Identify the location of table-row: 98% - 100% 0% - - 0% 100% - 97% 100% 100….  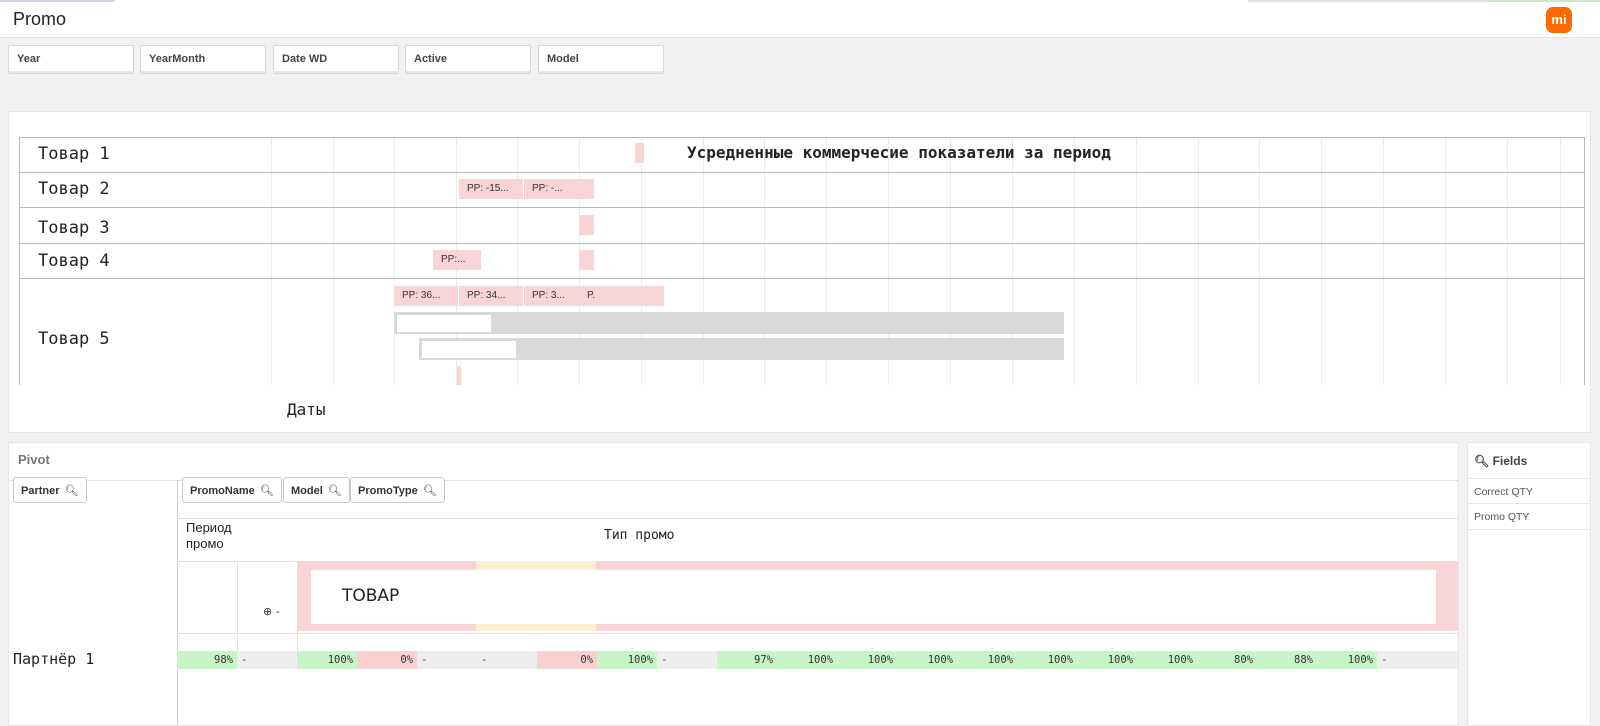
(817, 660).